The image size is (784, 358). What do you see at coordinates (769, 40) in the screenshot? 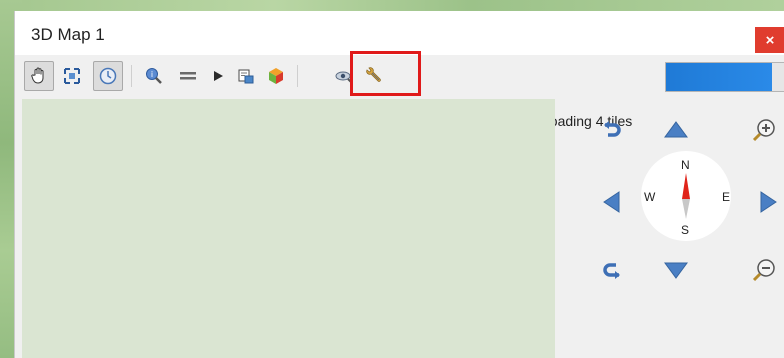
I see `close-button: ×` at bounding box center [769, 40].